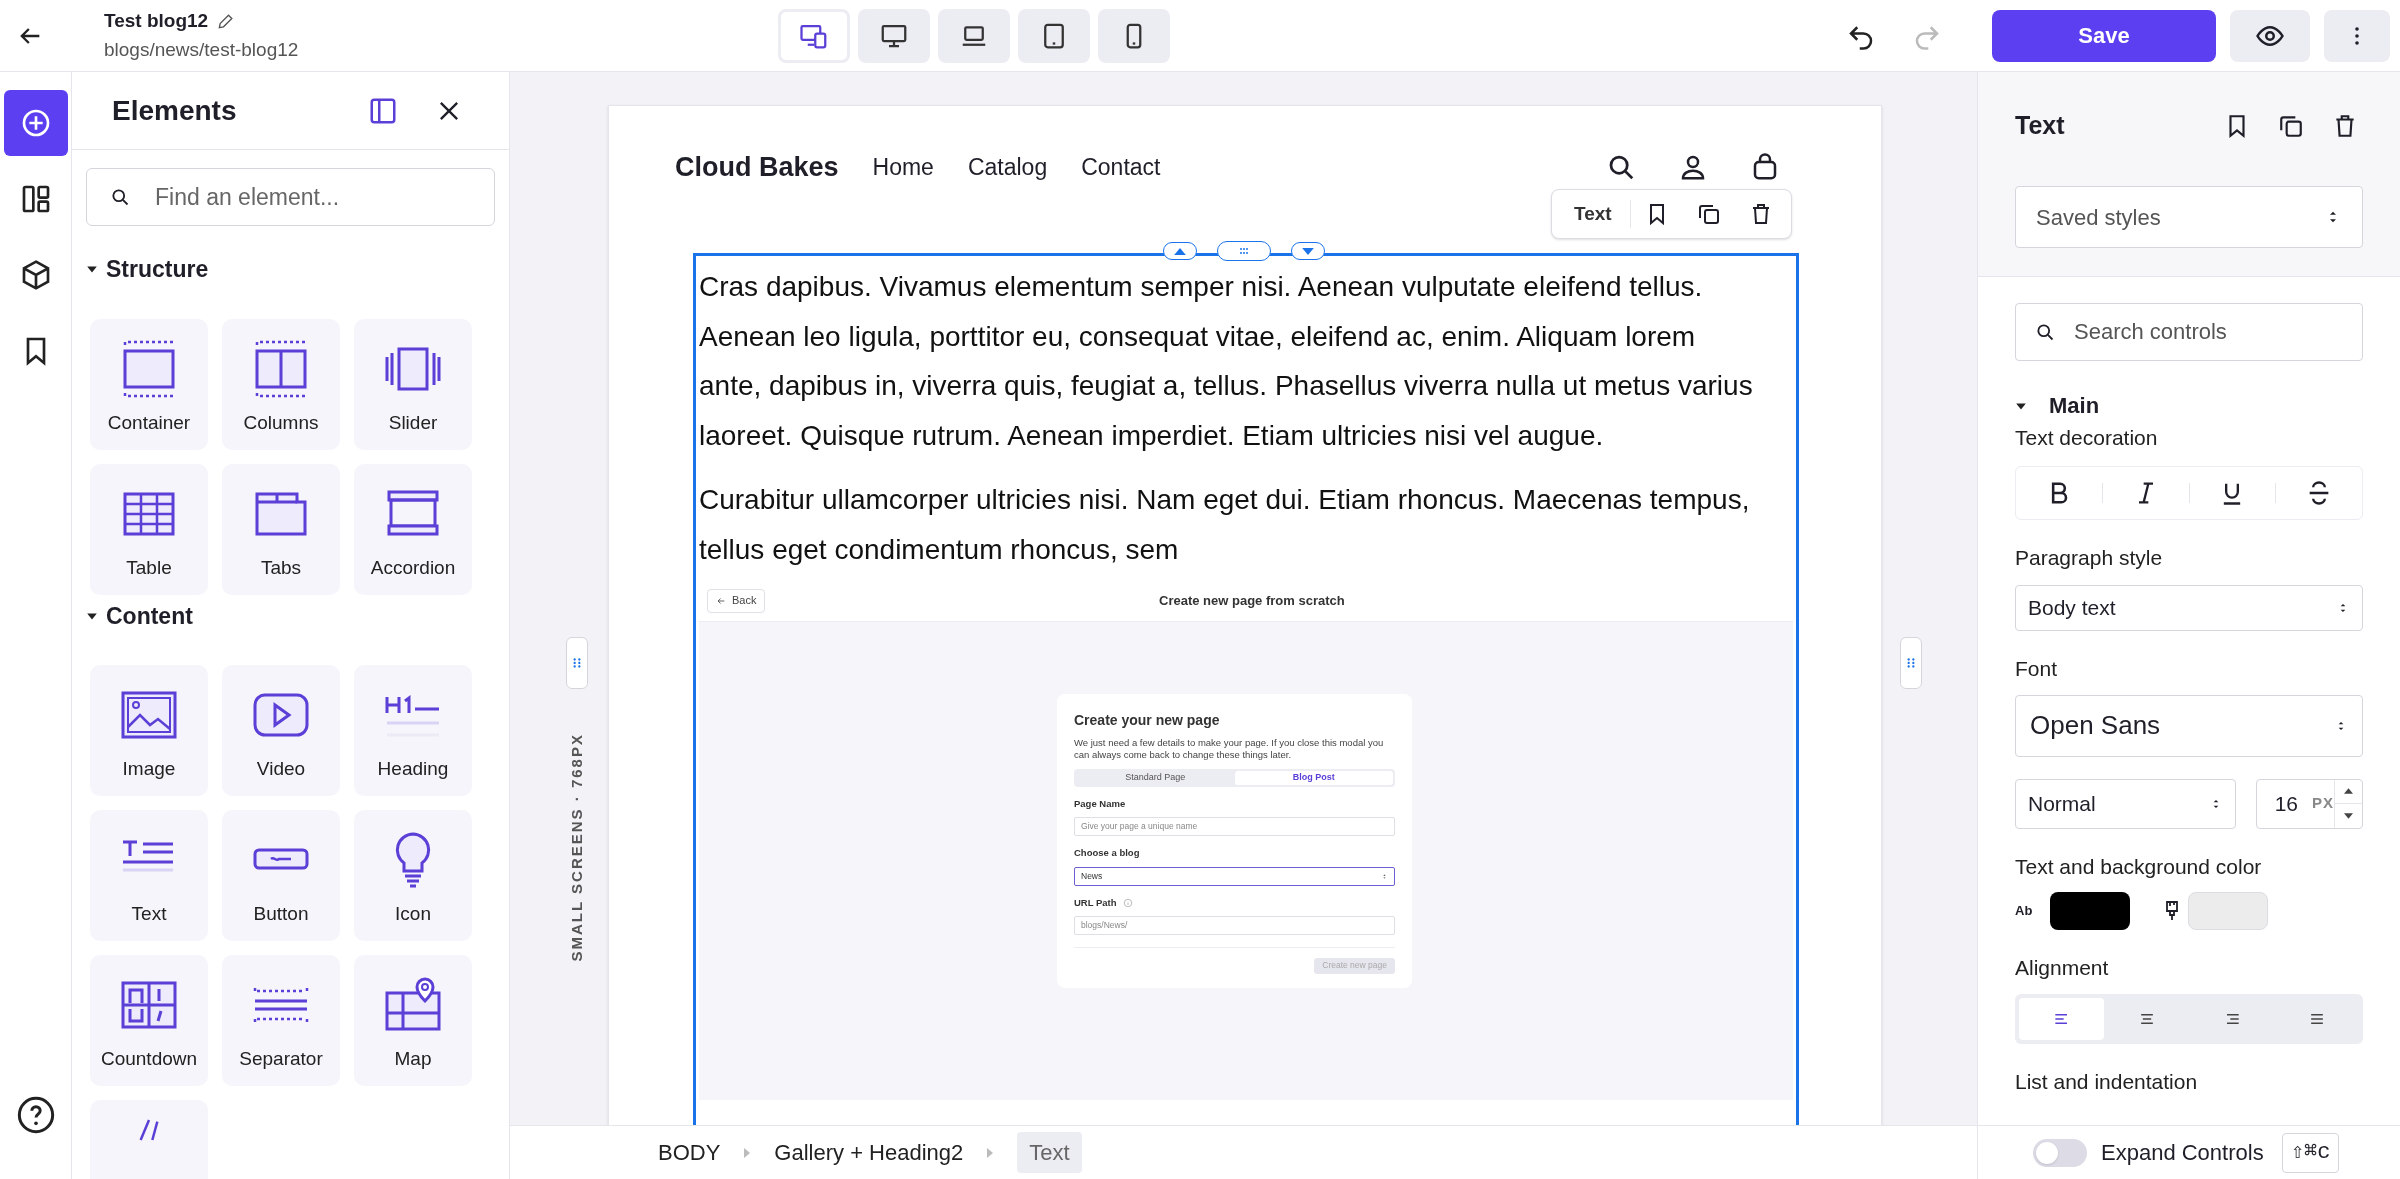  What do you see at coordinates (2060, 1152) in the screenshot?
I see `expand-controls-toggle` at bounding box center [2060, 1152].